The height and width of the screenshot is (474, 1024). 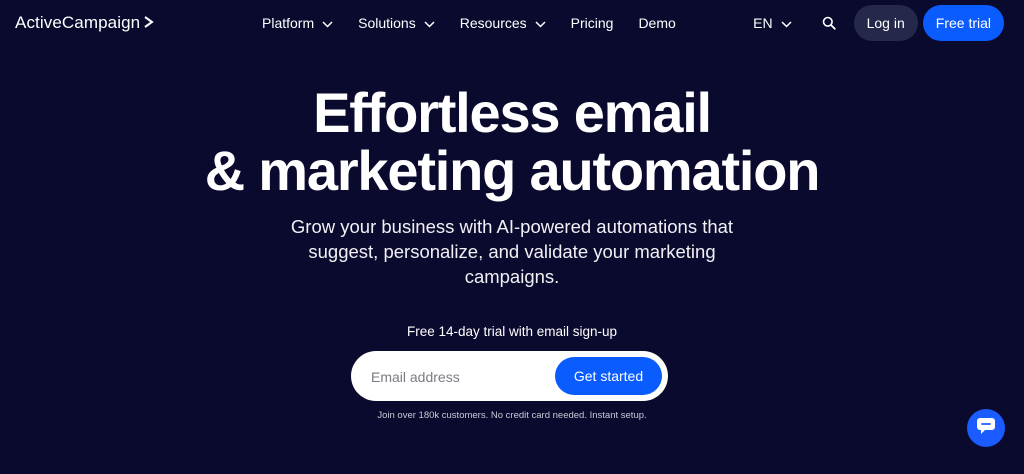 I want to click on chat-icon, so click(x=986, y=428).